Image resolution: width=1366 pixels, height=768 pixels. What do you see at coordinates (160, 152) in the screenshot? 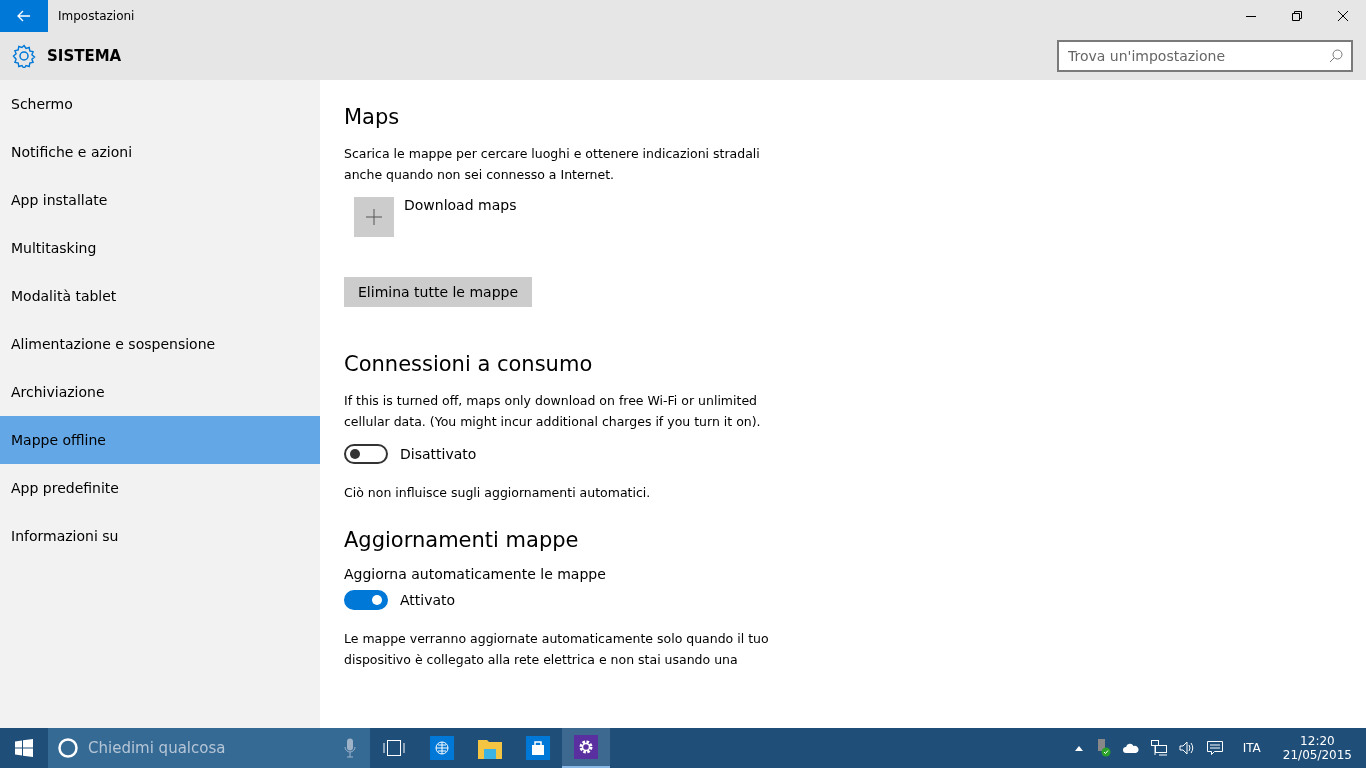
I see `sidebar-item: Notifiche e azioni` at bounding box center [160, 152].